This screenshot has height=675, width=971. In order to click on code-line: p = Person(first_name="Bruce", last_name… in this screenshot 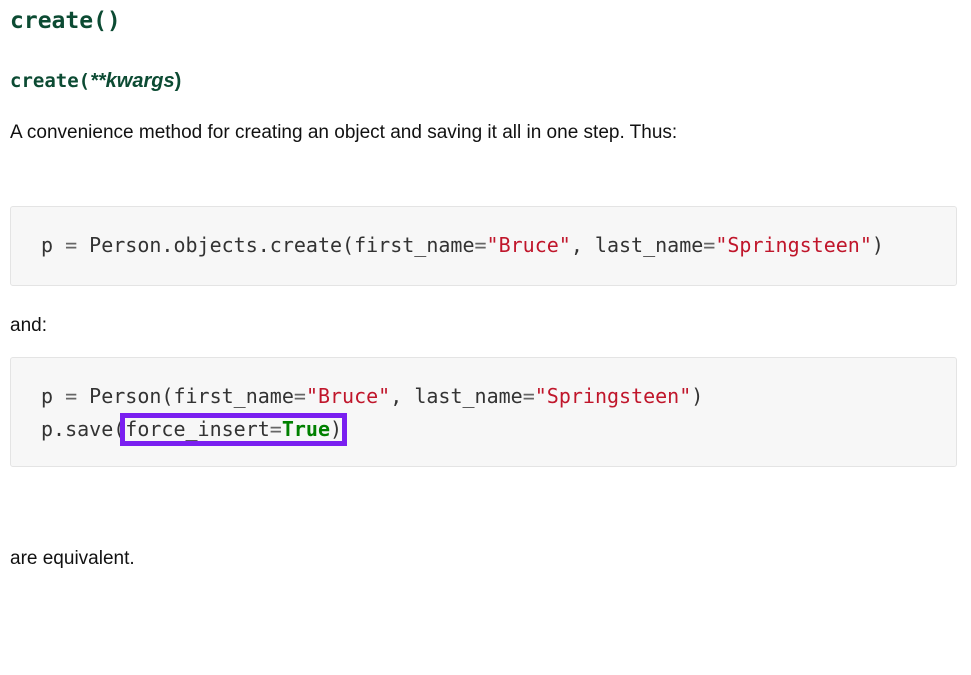, I will do `click(498, 396)`.